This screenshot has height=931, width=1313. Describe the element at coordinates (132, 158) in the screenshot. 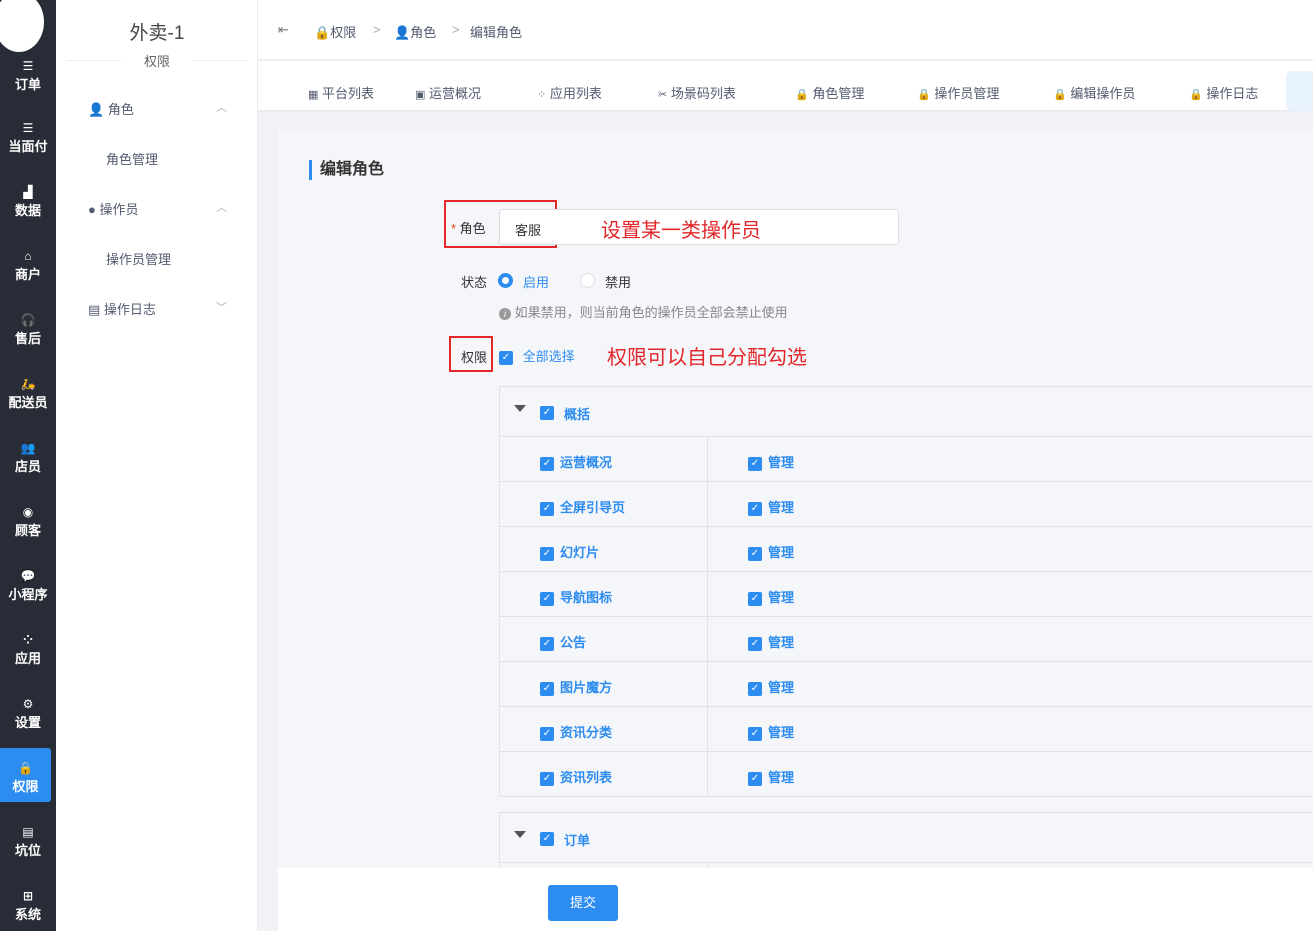

I see `menu-item-role-manage: 角色管理` at that location.